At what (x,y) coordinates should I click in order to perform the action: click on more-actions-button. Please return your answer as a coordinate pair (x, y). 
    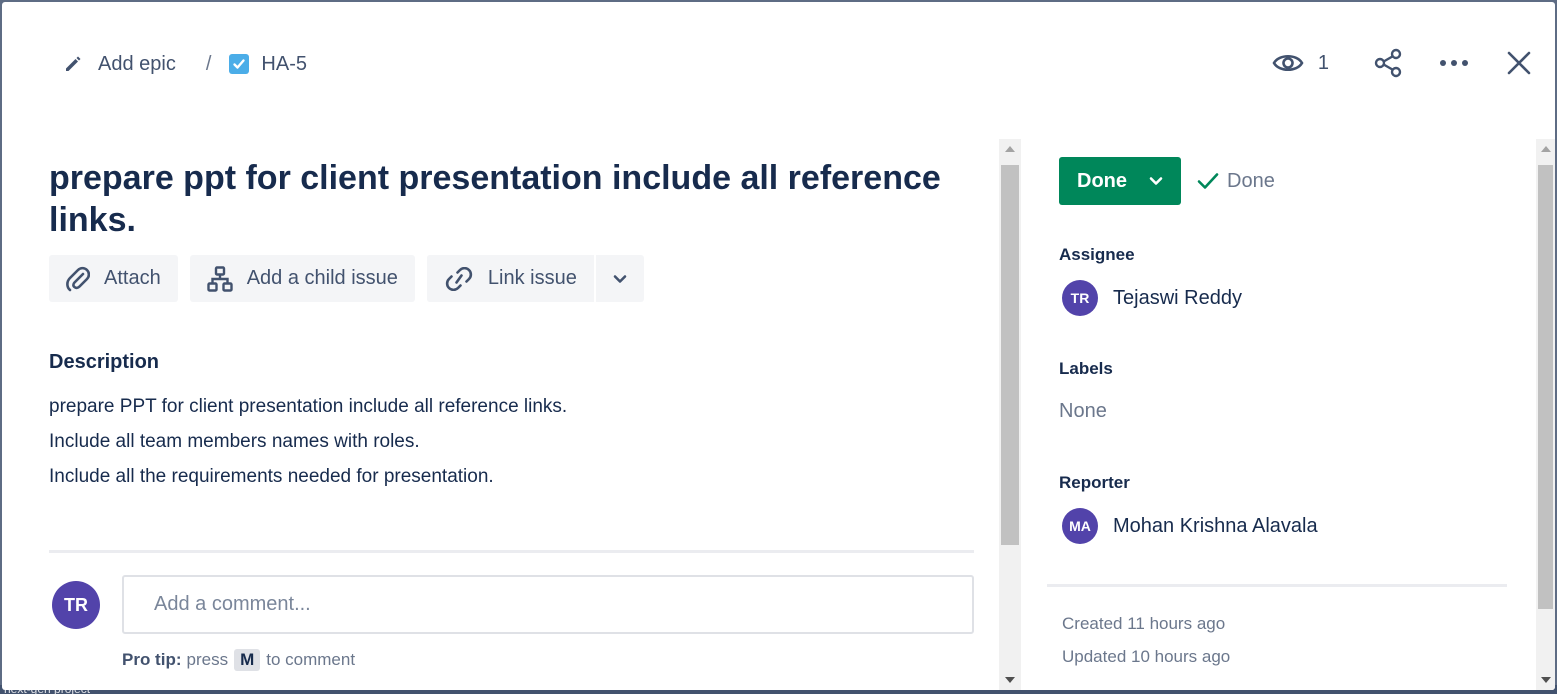
    Looking at the image, I should click on (1454, 63).